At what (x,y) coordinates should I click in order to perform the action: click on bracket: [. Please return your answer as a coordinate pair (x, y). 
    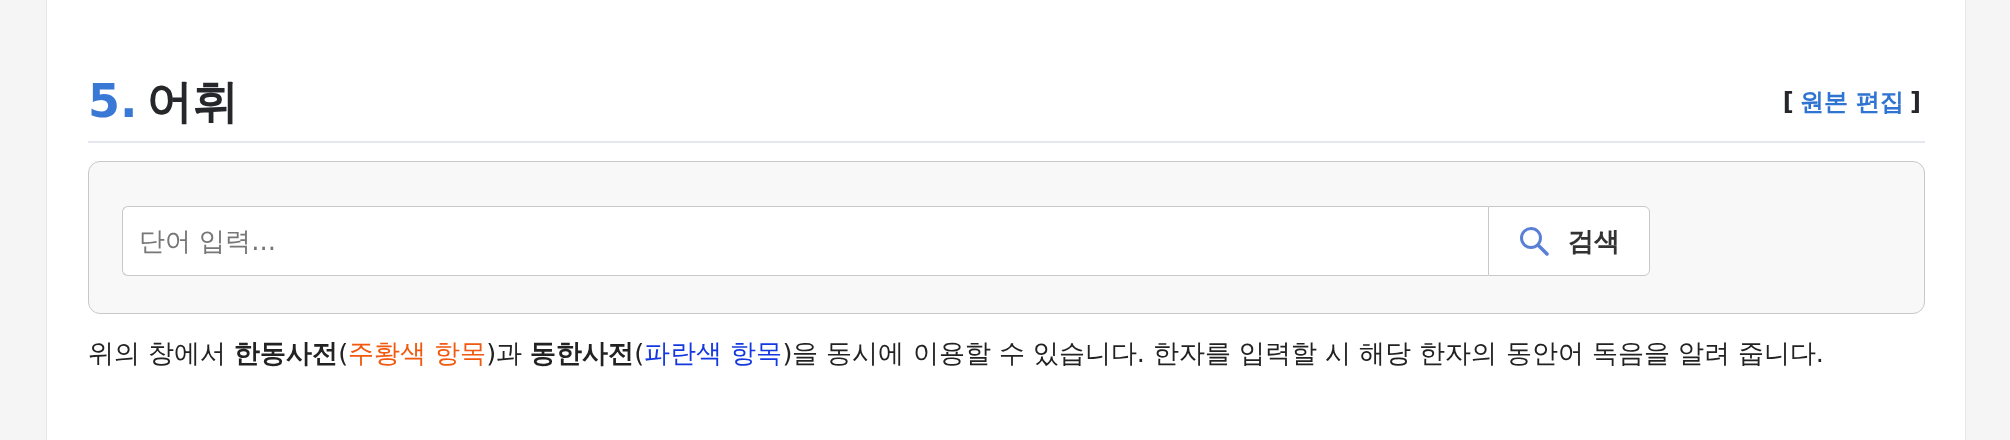
    Looking at the image, I should click on (1788, 101).